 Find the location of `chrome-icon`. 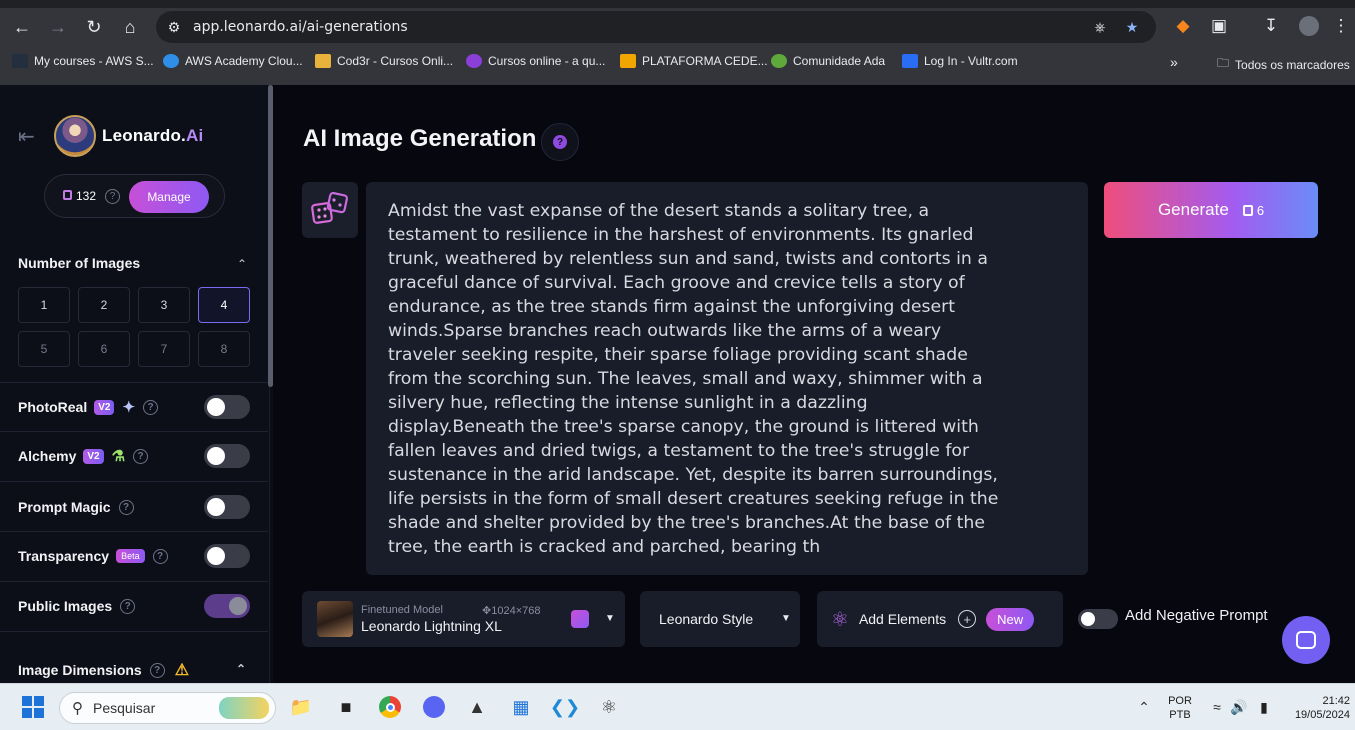

chrome-icon is located at coordinates (390, 707).